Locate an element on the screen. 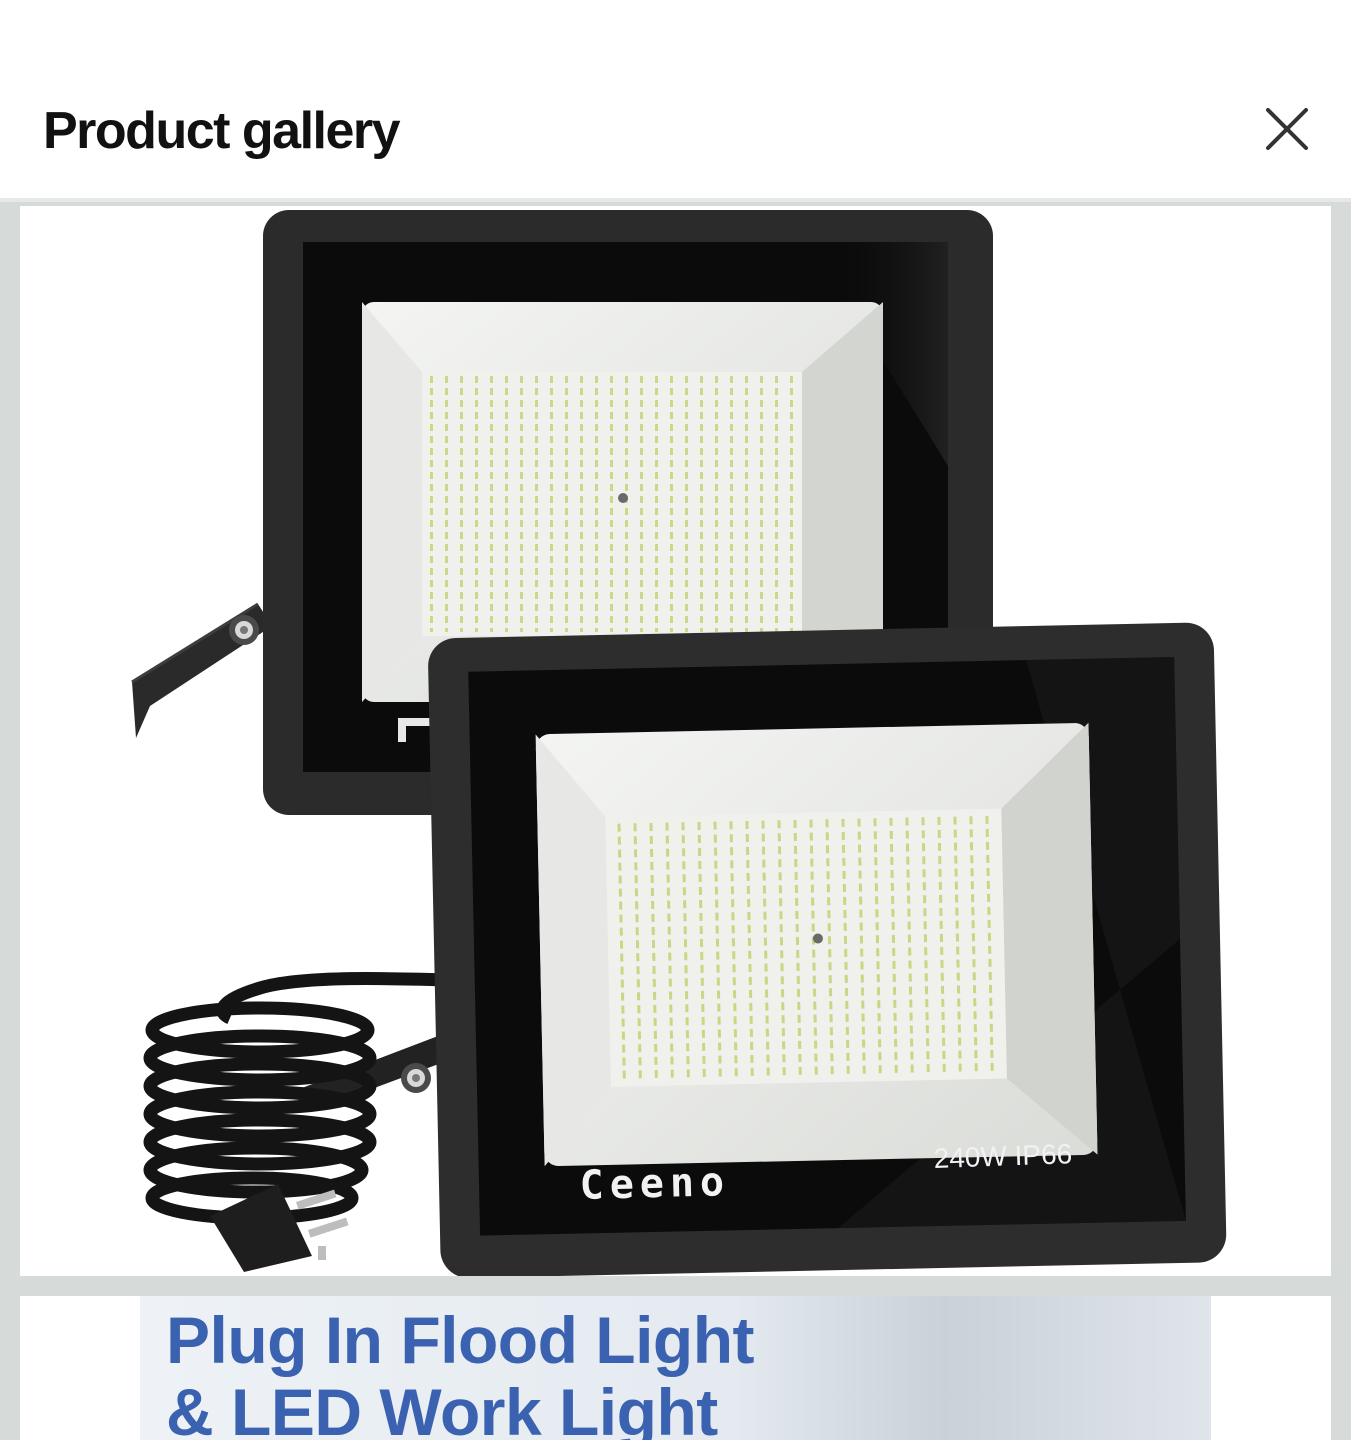 The width and height of the screenshot is (1351, 1440). close-button is located at coordinates (1287, 129).